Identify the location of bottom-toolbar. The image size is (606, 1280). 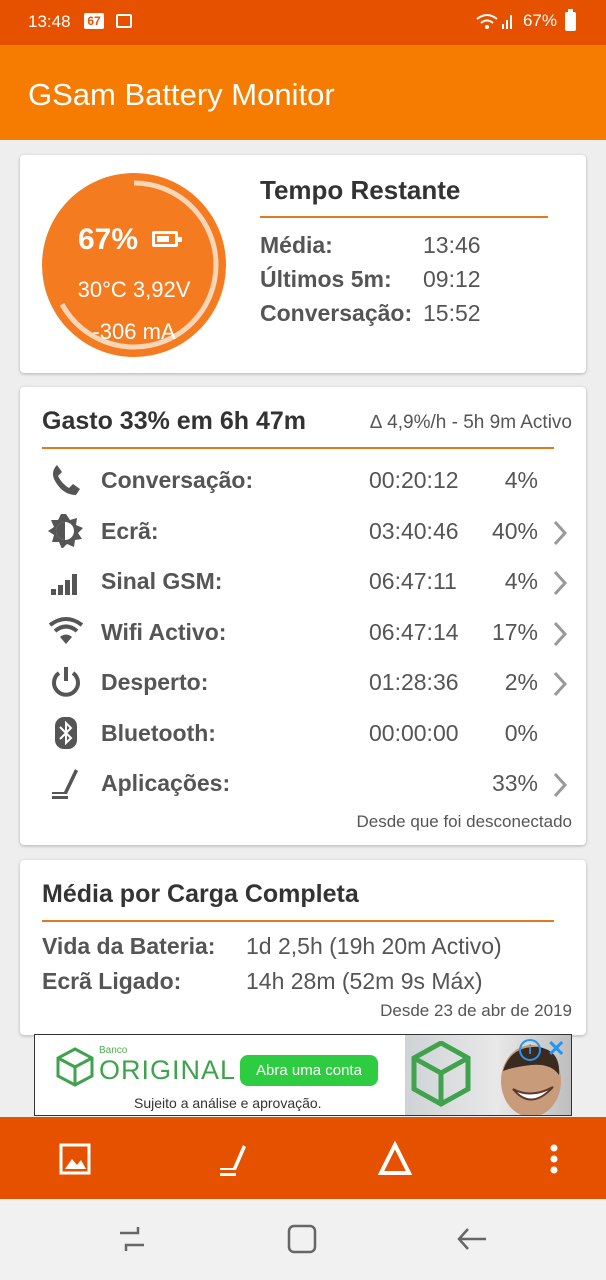
(303, 1158).